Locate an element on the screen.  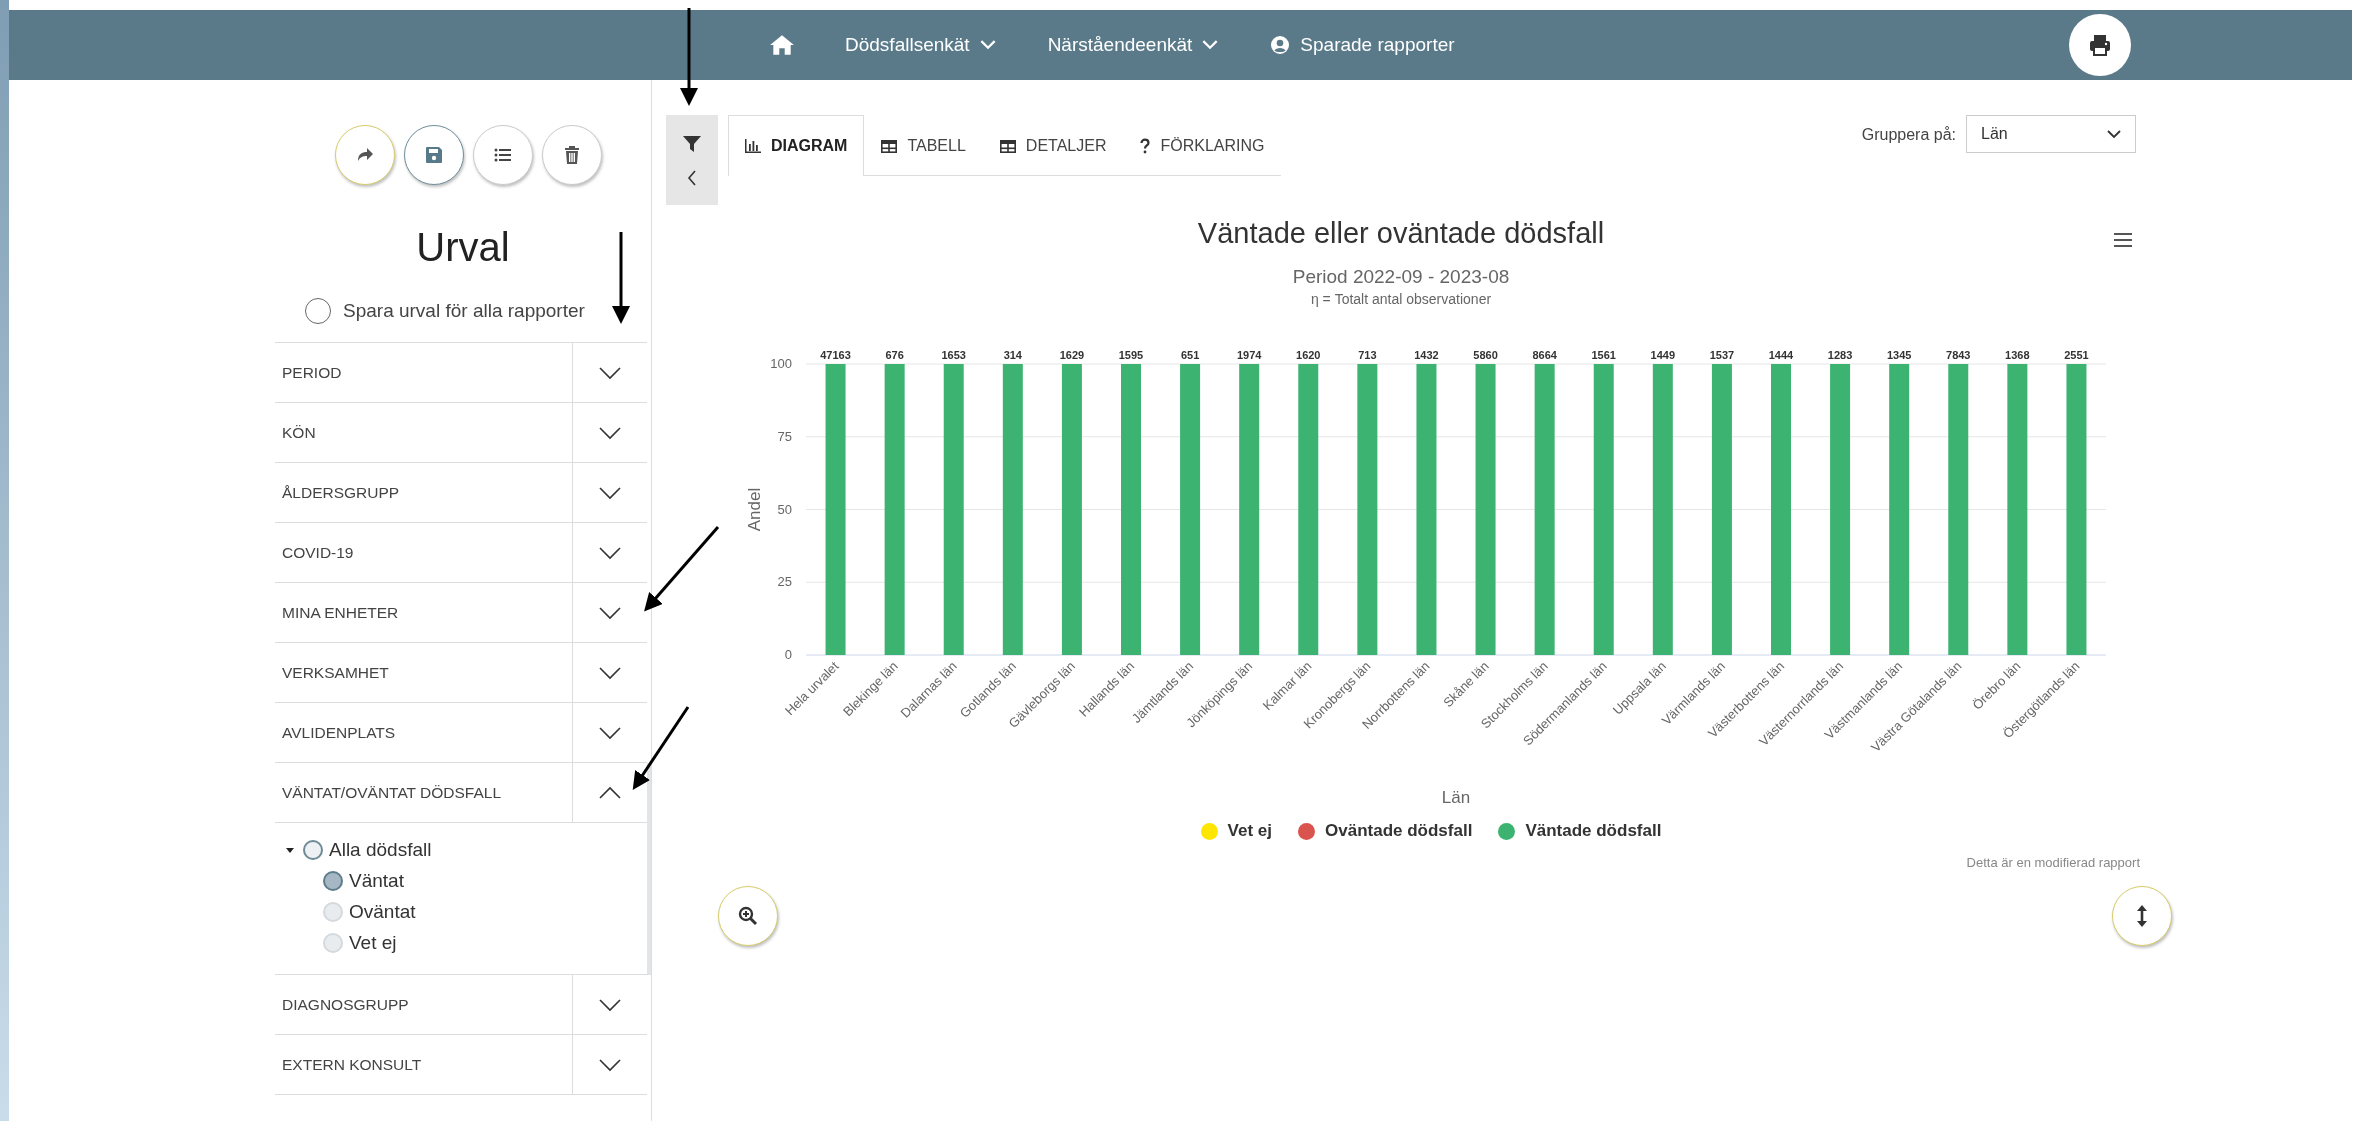
axis-tick-label: 100 is located at coordinates (781, 363).